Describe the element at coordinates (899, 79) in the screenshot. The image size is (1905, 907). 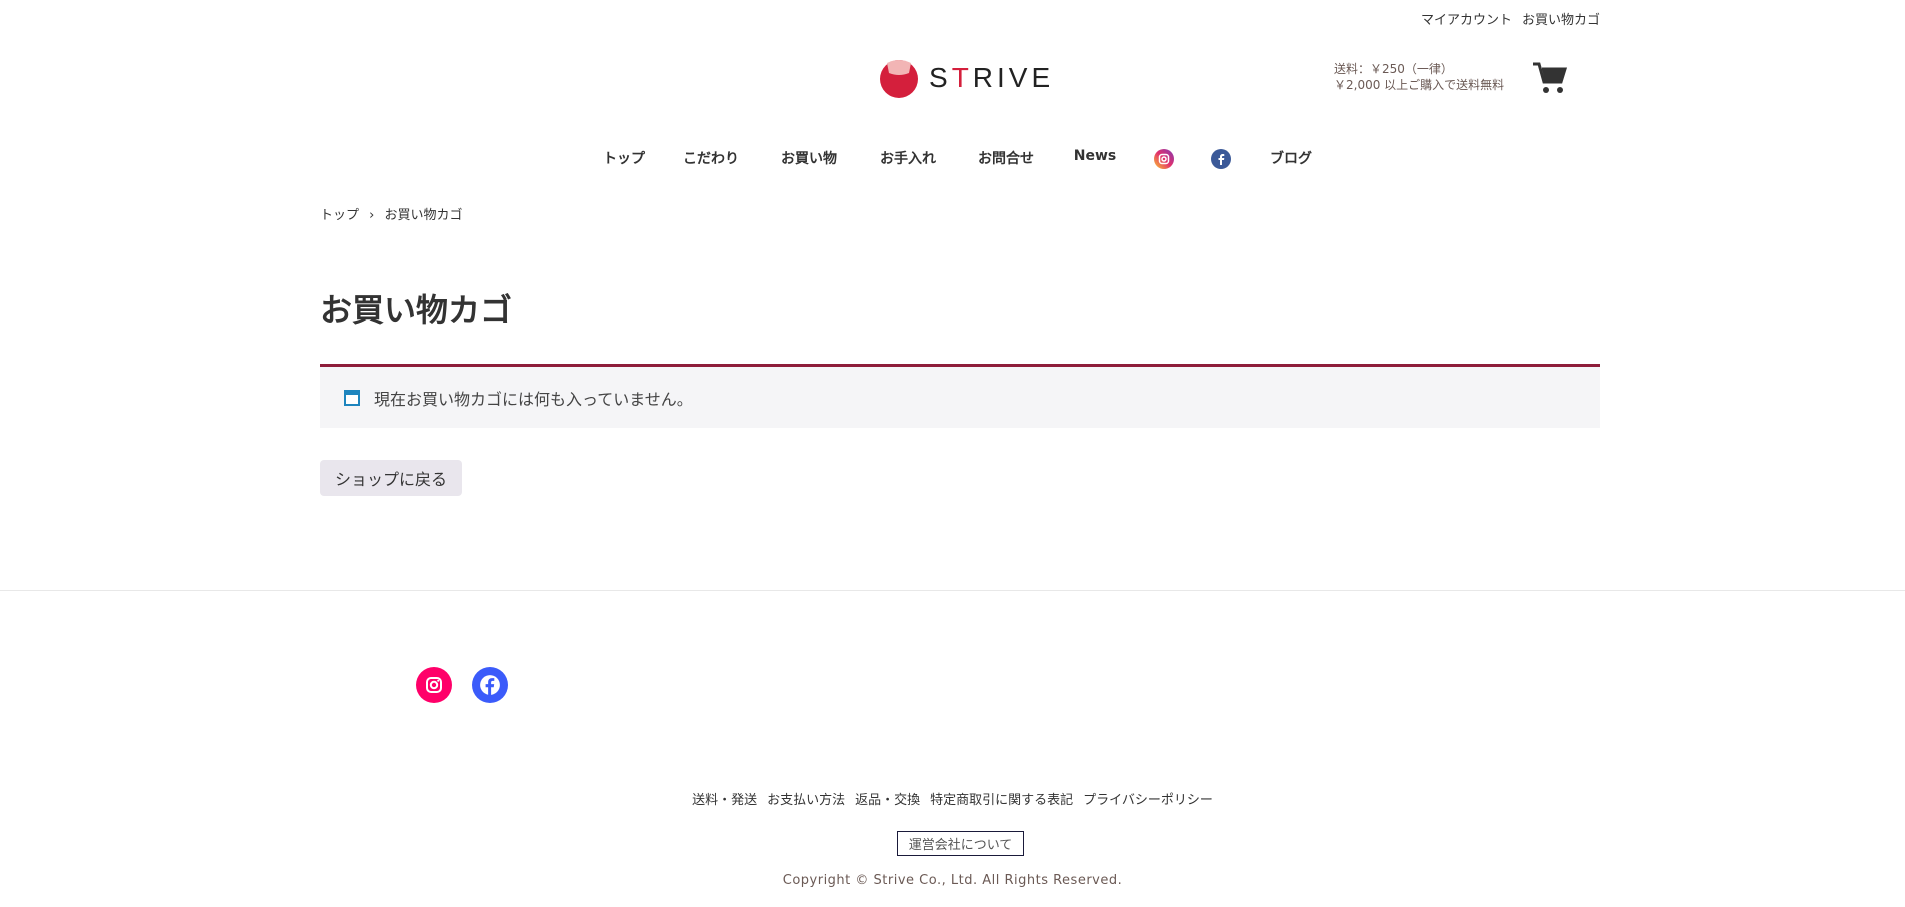
I see `logo-mark-icon` at that location.